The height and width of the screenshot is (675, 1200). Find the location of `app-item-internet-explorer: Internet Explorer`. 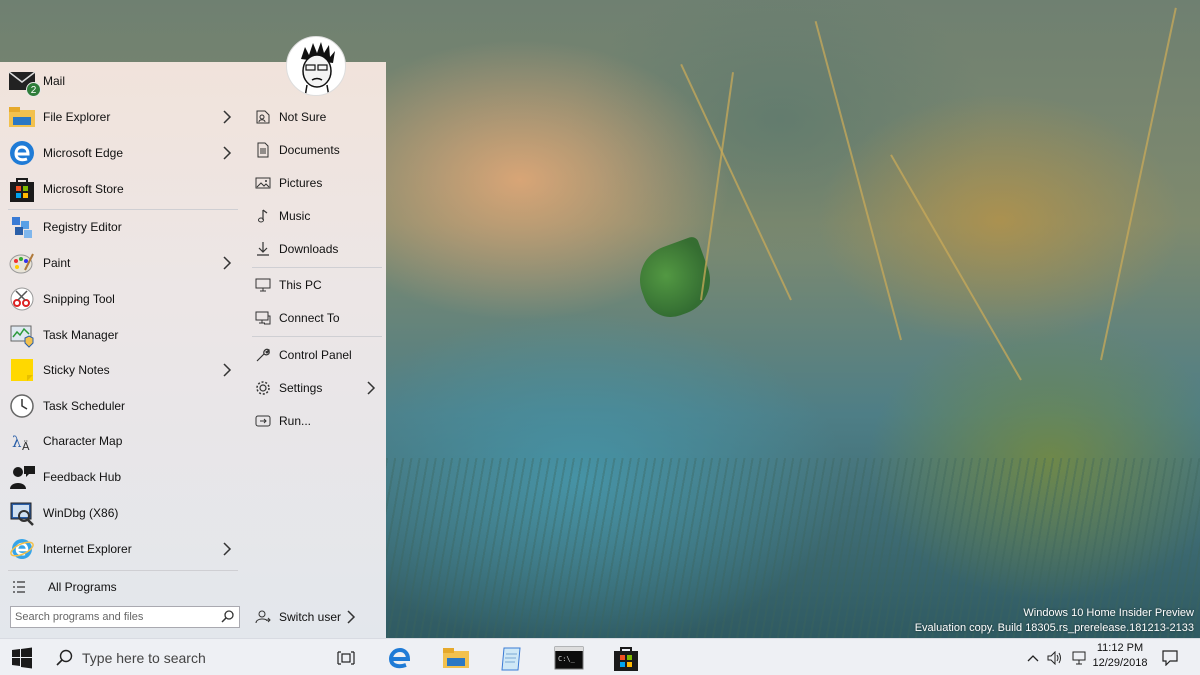

app-item-internet-explorer: Internet Explorer is located at coordinates (122, 549).